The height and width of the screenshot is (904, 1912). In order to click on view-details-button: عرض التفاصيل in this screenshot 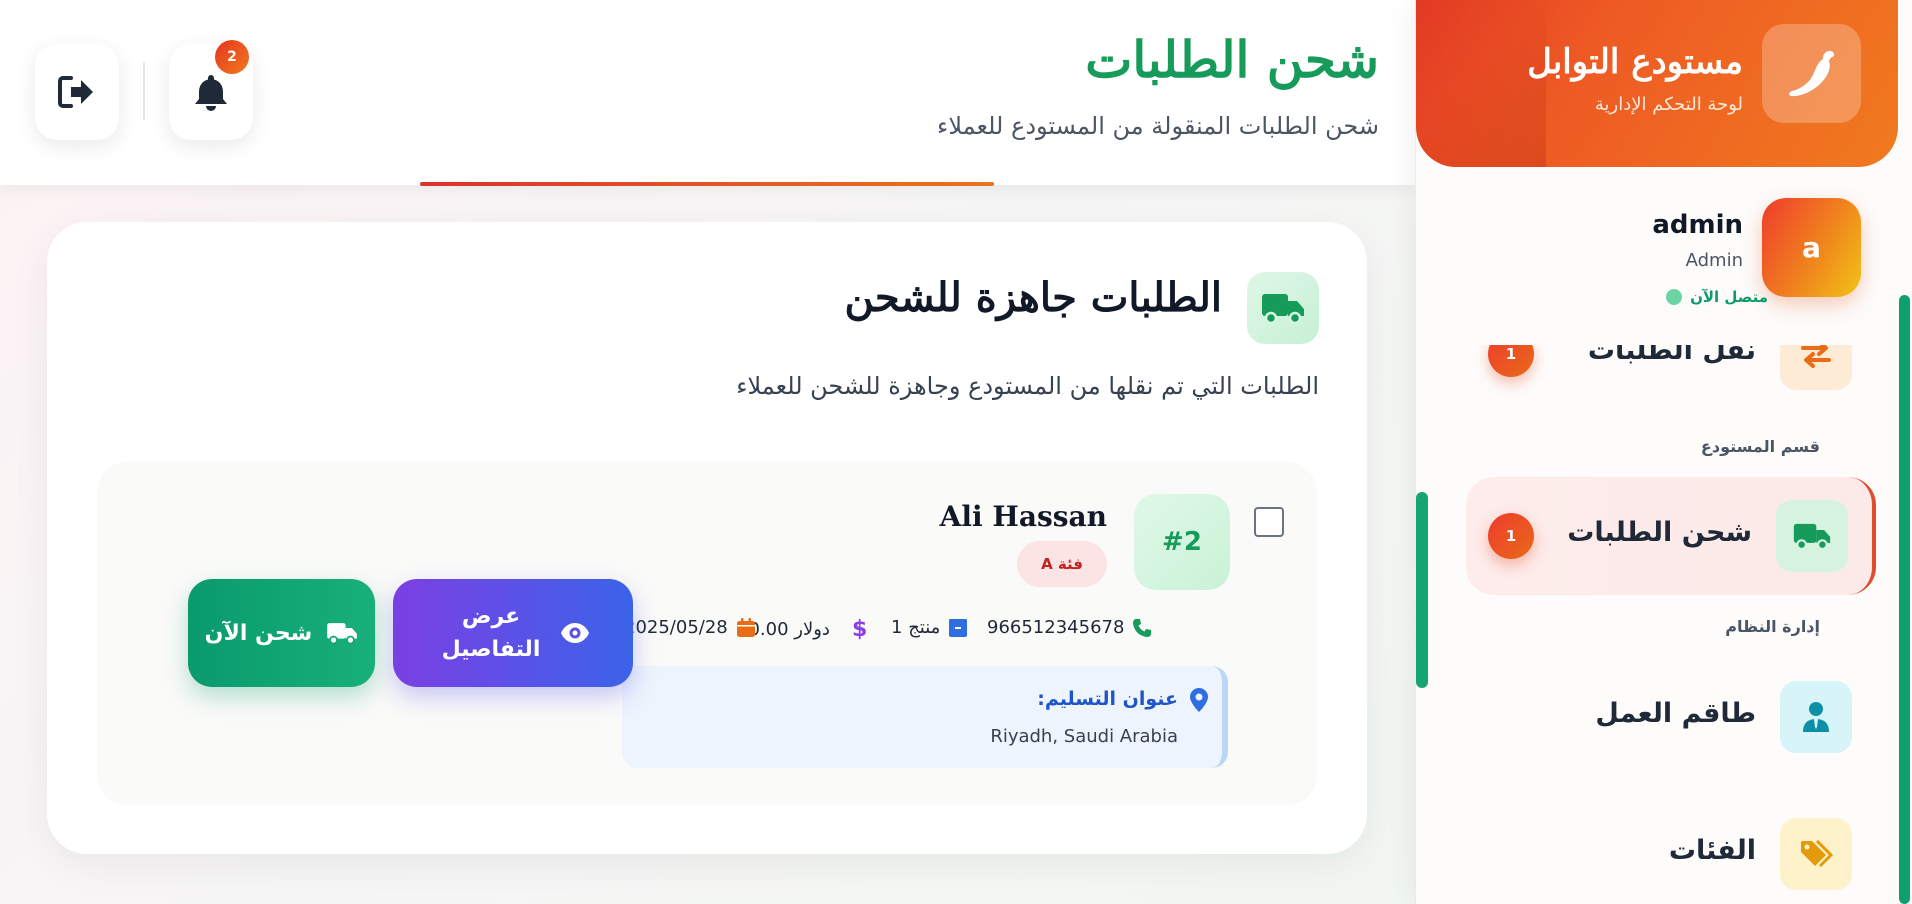, I will do `click(513, 633)`.